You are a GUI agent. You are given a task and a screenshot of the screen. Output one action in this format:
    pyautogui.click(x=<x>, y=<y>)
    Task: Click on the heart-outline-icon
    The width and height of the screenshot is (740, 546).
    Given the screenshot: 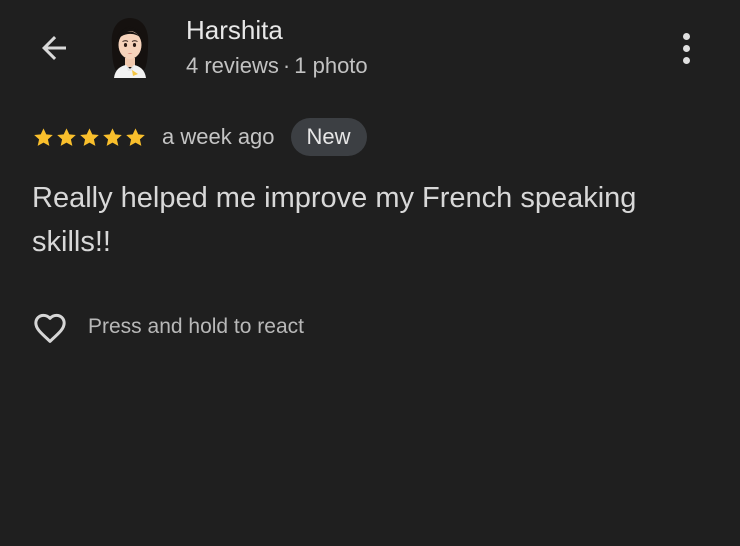 What is the action you would take?
    pyautogui.click(x=50, y=328)
    